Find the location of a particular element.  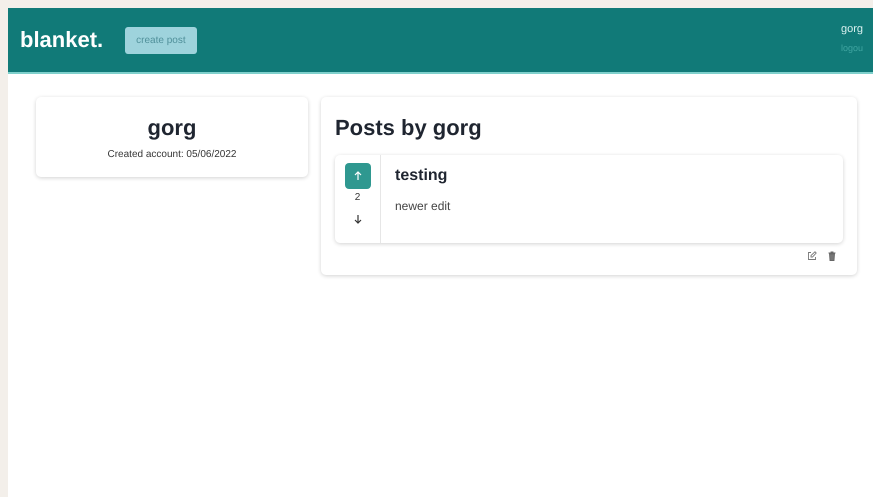

up-arrow-icon is located at coordinates (357, 176).